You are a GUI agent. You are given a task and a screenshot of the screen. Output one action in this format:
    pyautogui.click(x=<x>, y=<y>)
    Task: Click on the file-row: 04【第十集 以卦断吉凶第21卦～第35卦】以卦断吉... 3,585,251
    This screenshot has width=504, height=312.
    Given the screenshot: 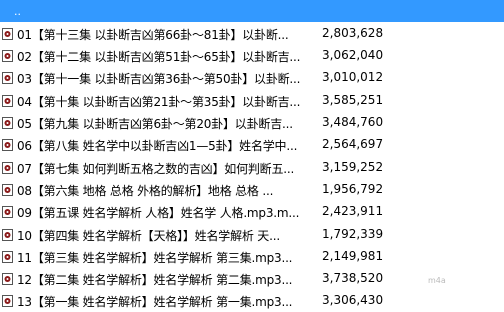 What is the action you would take?
    pyautogui.click(x=252, y=101)
    